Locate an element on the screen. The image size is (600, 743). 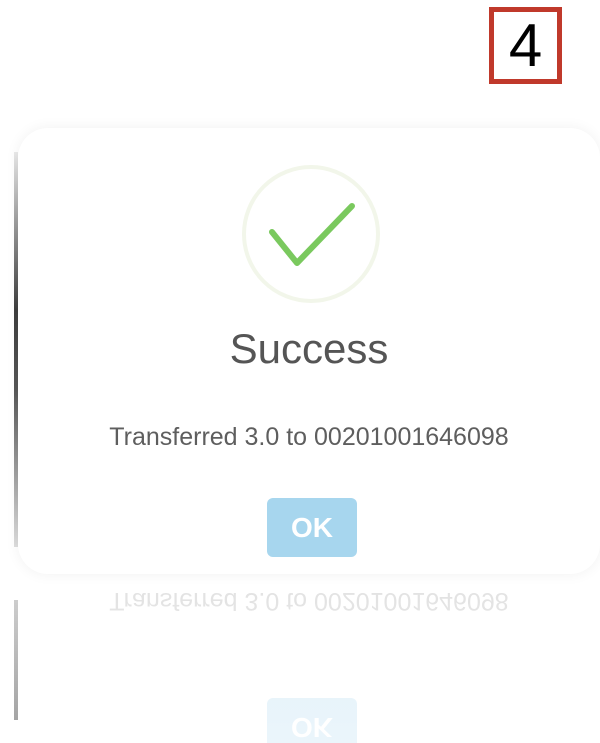
checkmark-icon is located at coordinates (312, 234).